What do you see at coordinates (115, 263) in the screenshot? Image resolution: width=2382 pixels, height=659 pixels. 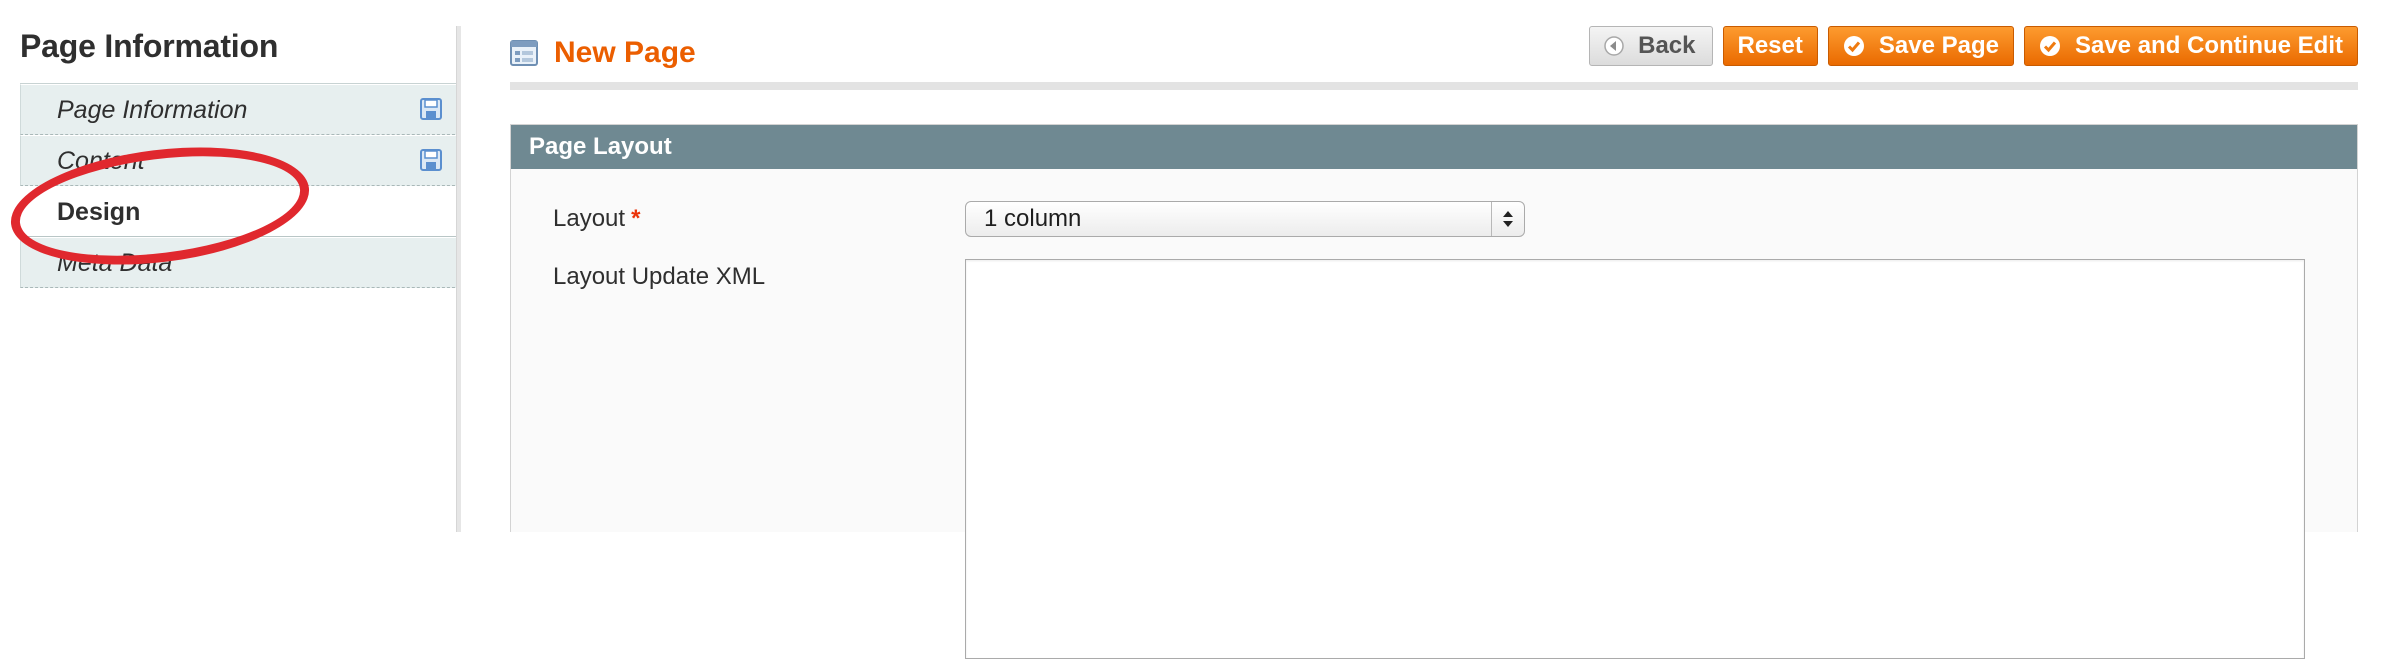 I see `tab-label: Meta Data` at bounding box center [115, 263].